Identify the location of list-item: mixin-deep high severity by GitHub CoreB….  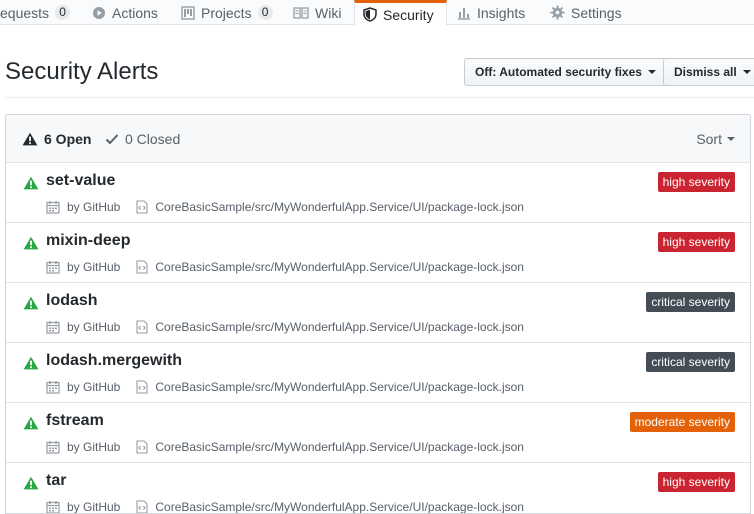
(378, 253).